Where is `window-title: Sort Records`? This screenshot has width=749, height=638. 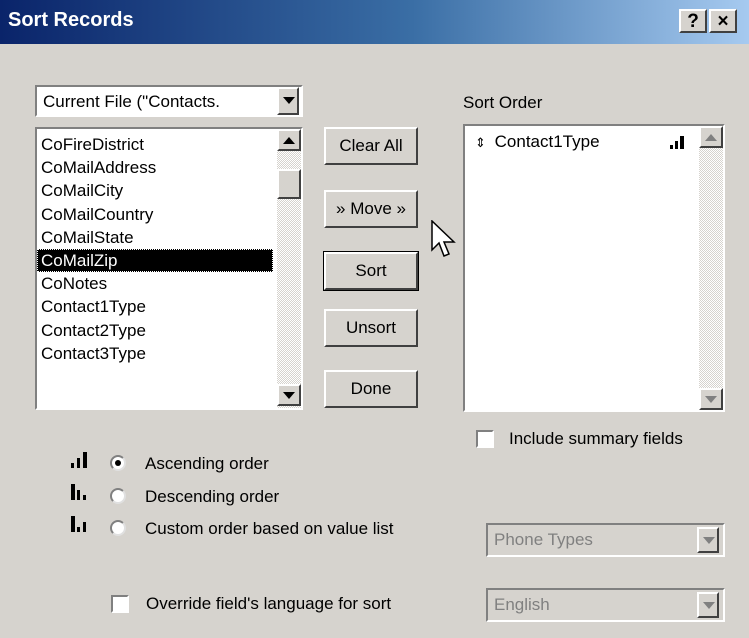
window-title: Sort Records is located at coordinates (71, 20).